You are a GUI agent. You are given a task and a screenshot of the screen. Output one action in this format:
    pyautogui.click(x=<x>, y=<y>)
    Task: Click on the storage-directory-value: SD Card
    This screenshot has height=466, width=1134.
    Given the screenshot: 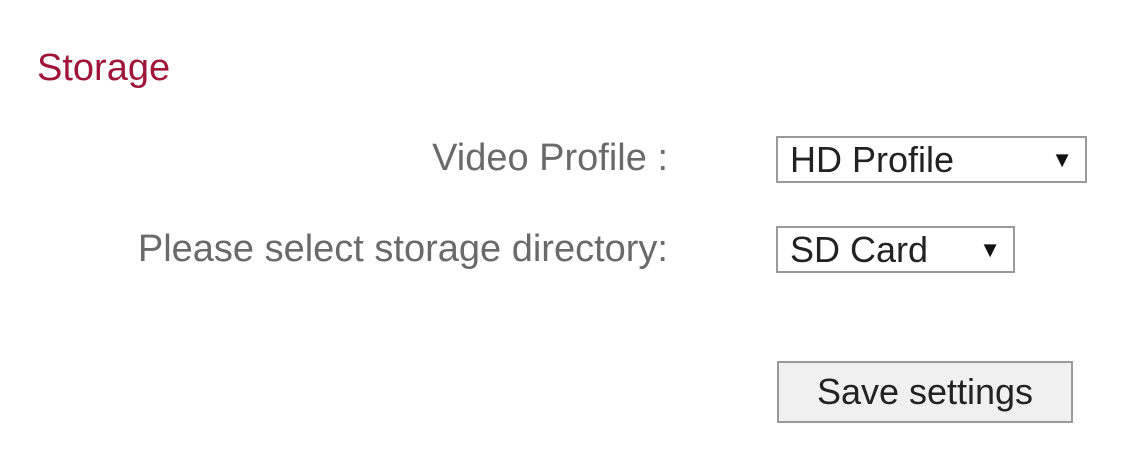 What is the action you would take?
    pyautogui.click(x=859, y=249)
    